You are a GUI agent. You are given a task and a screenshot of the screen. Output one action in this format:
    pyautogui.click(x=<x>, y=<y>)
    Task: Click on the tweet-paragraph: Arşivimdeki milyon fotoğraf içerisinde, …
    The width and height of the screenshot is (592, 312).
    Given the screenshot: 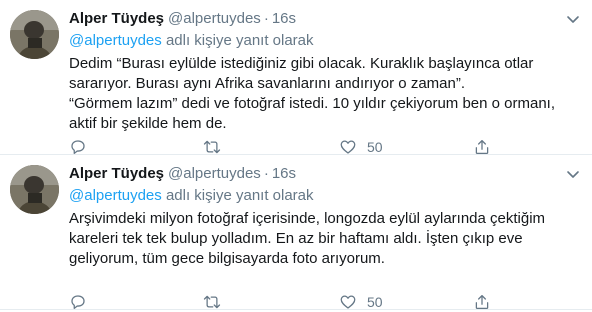 What is the action you would take?
    pyautogui.click(x=307, y=238)
    